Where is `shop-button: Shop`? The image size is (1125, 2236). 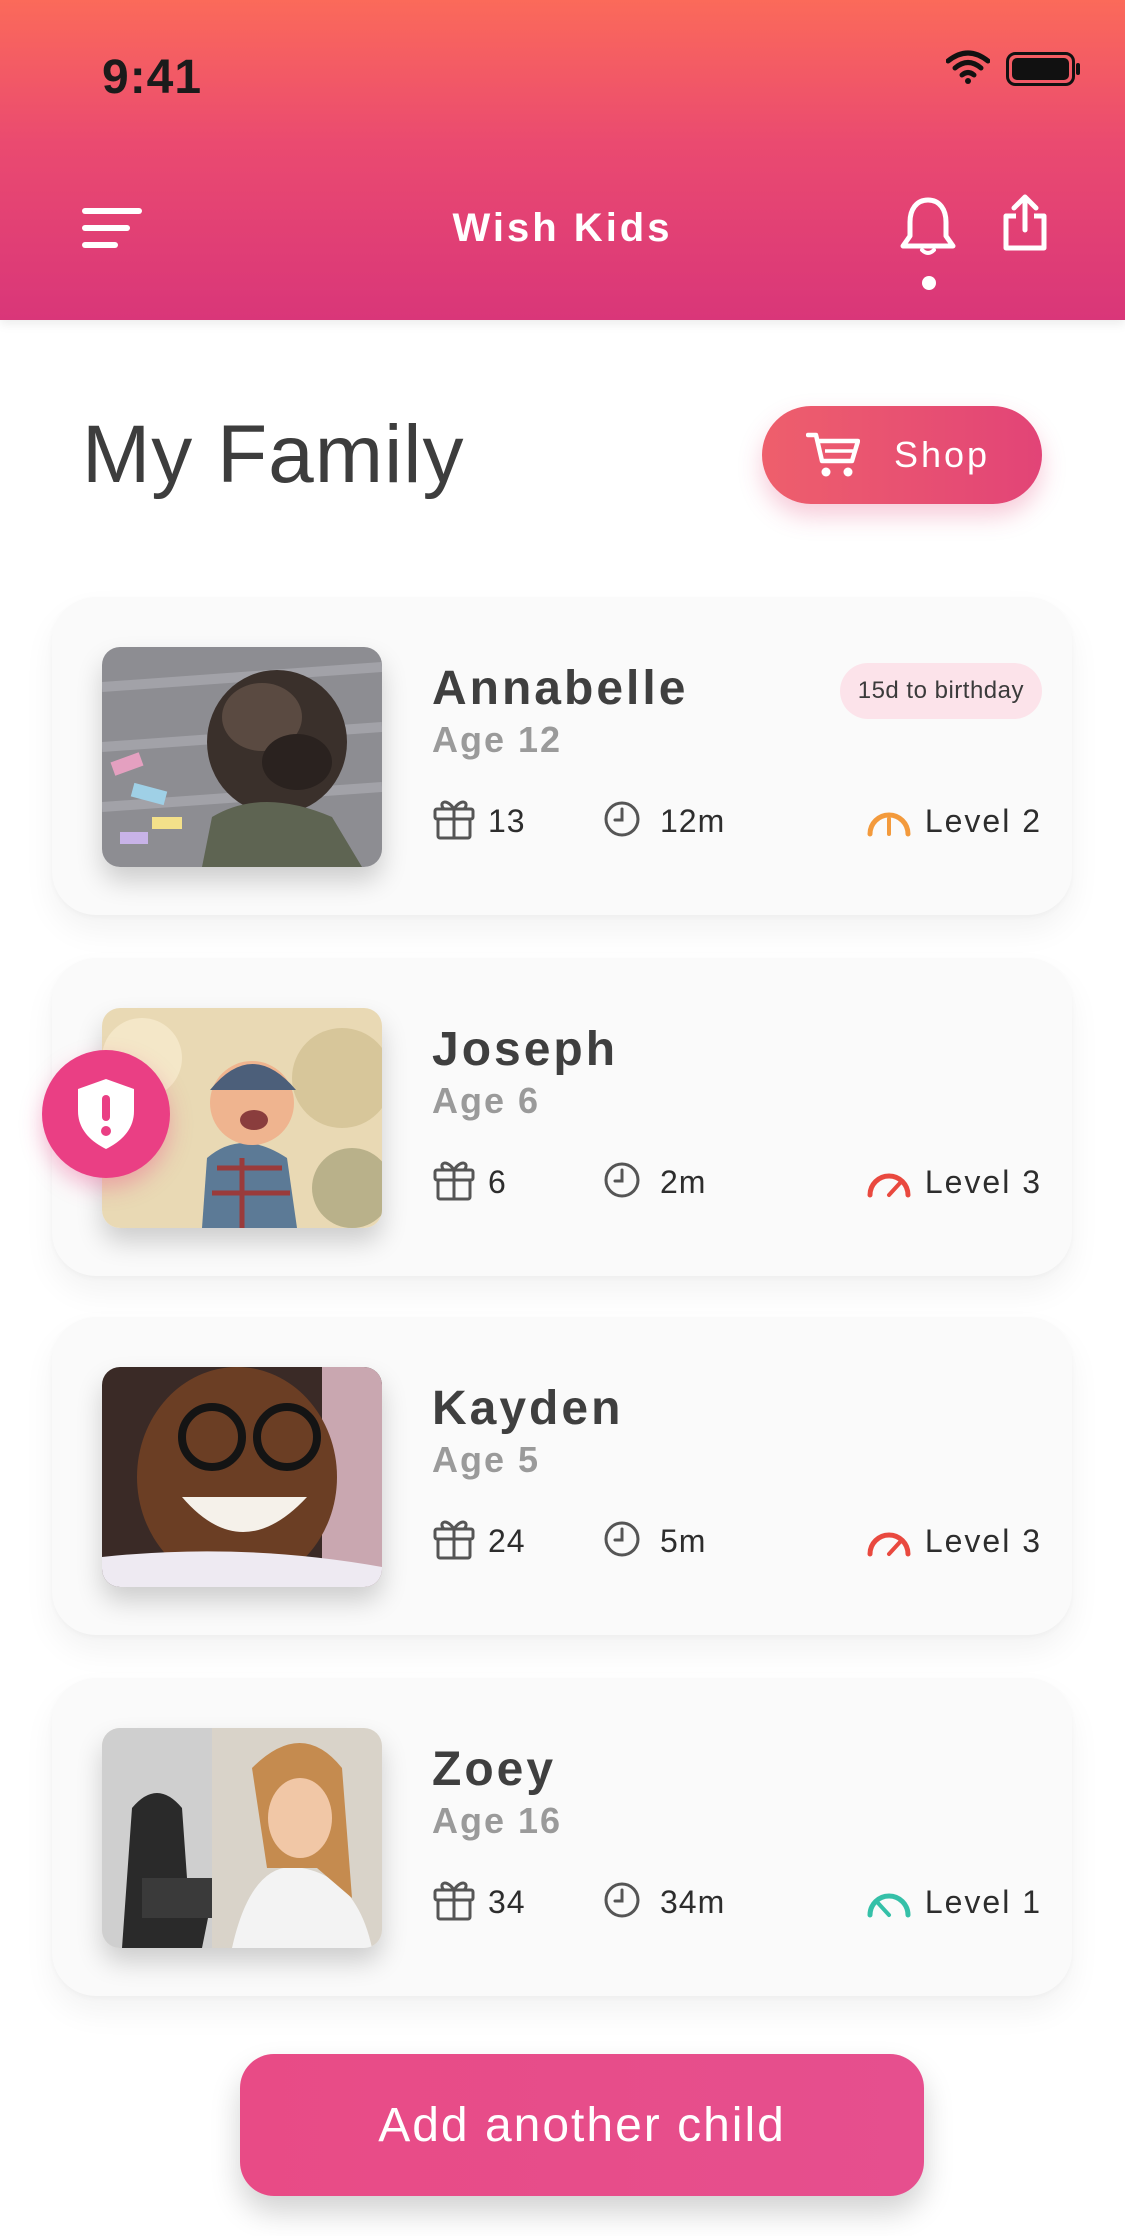 shop-button: Shop is located at coordinates (902, 455).